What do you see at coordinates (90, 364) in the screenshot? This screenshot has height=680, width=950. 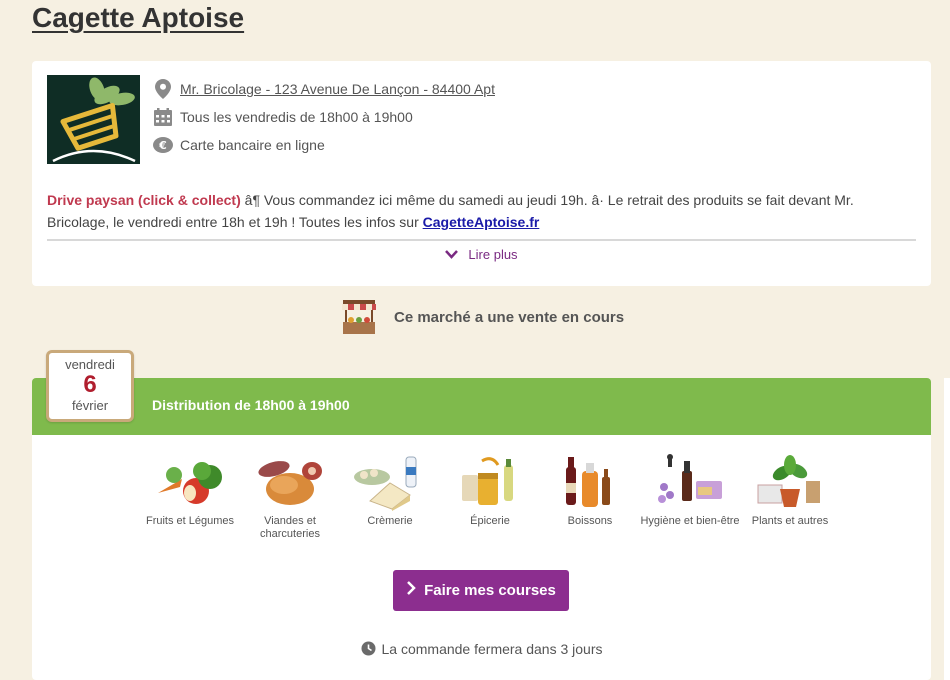 I see `date-day-name: vendredi` at bounding box center [90, 364].